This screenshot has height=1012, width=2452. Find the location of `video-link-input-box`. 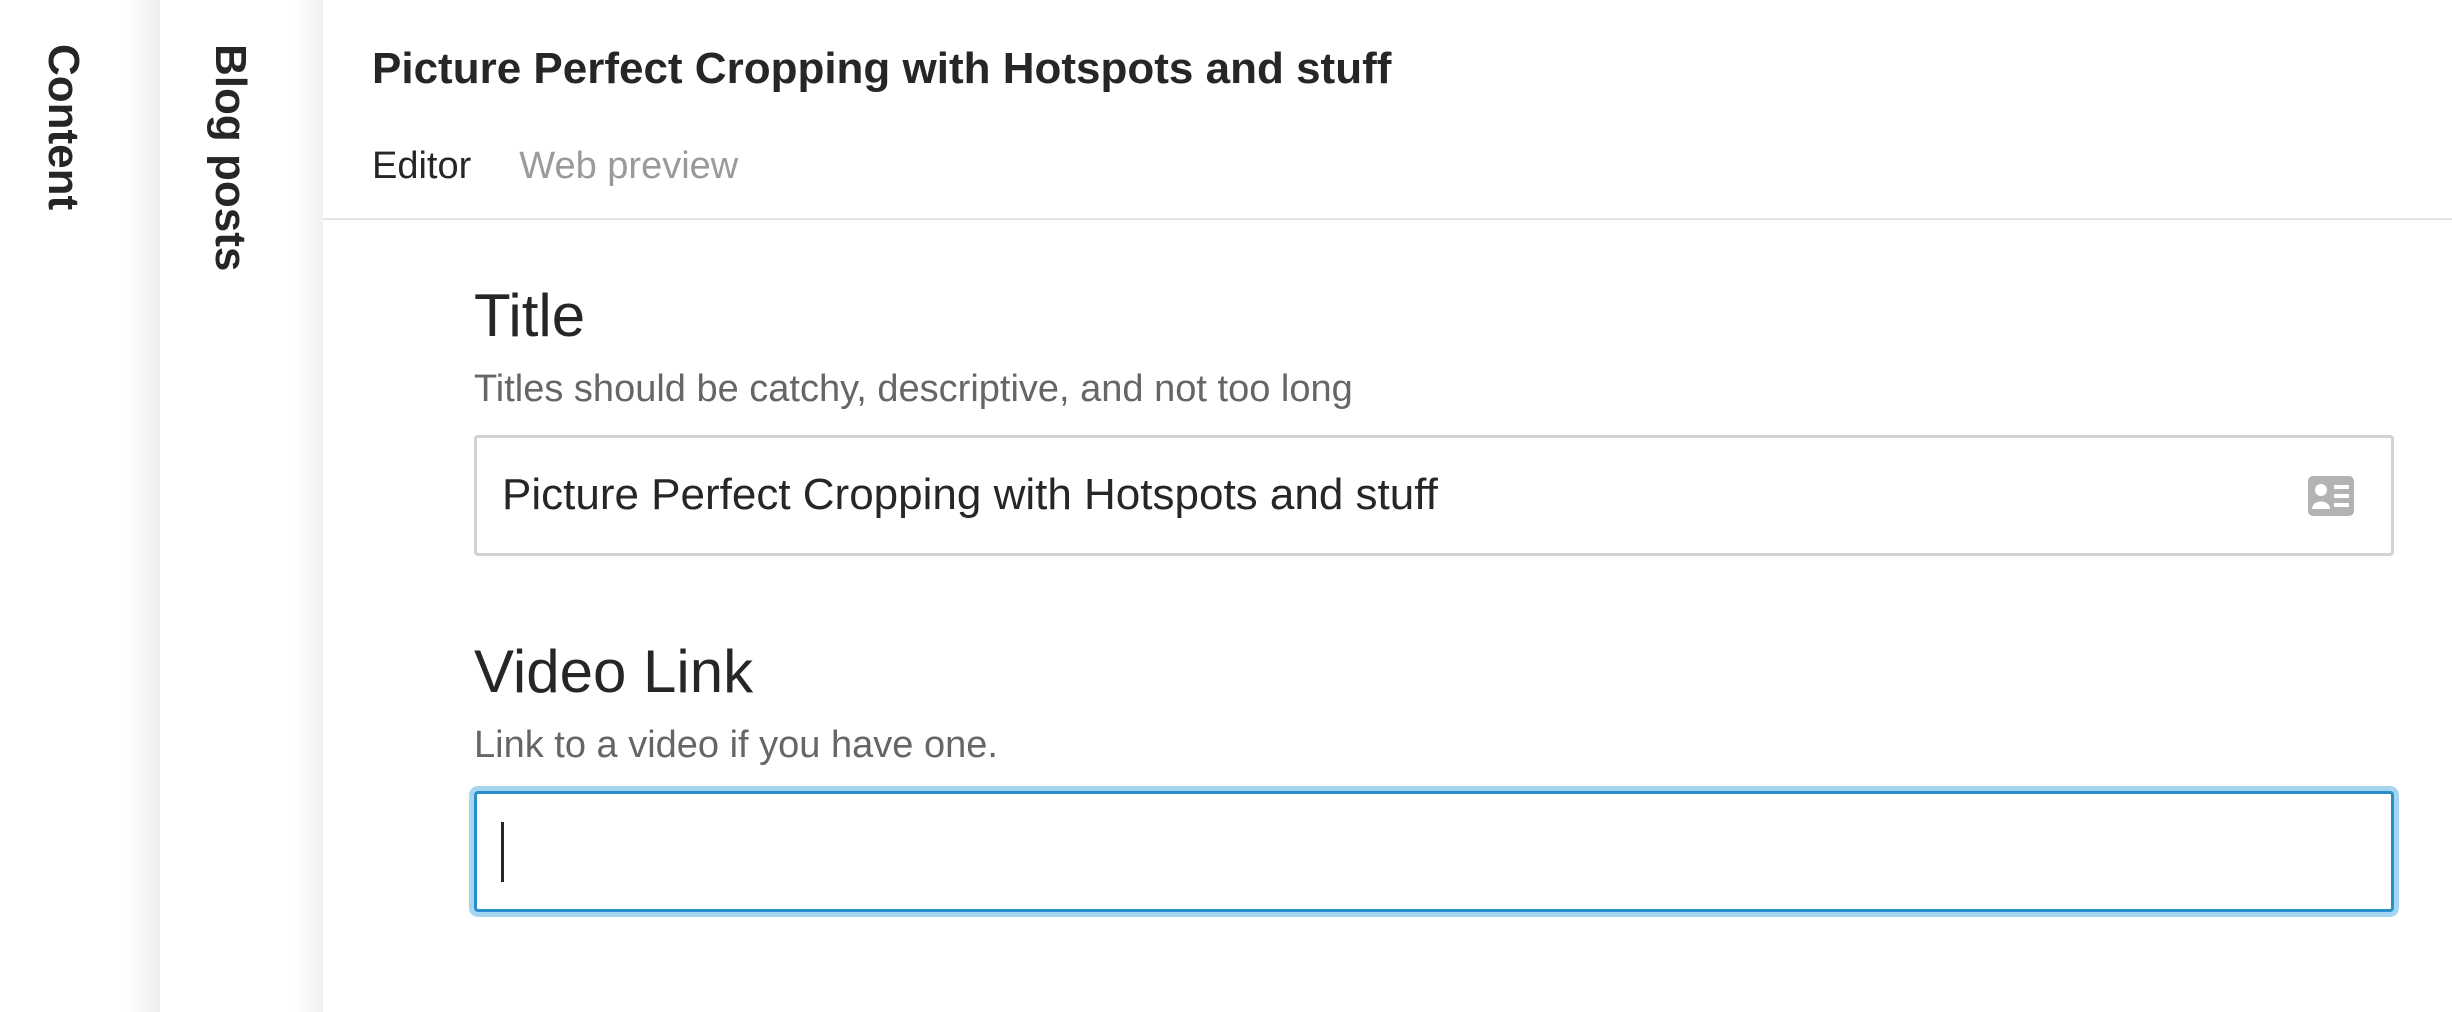

video-link-input-box is located at coordinates (1434, 851).